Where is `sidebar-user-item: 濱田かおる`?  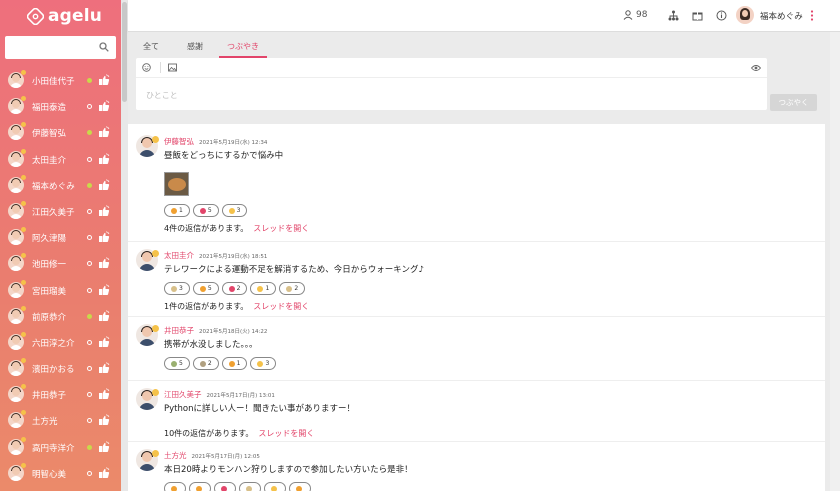 sidebar-user-item: 濱田かおる is located at coordinates (60, 368).